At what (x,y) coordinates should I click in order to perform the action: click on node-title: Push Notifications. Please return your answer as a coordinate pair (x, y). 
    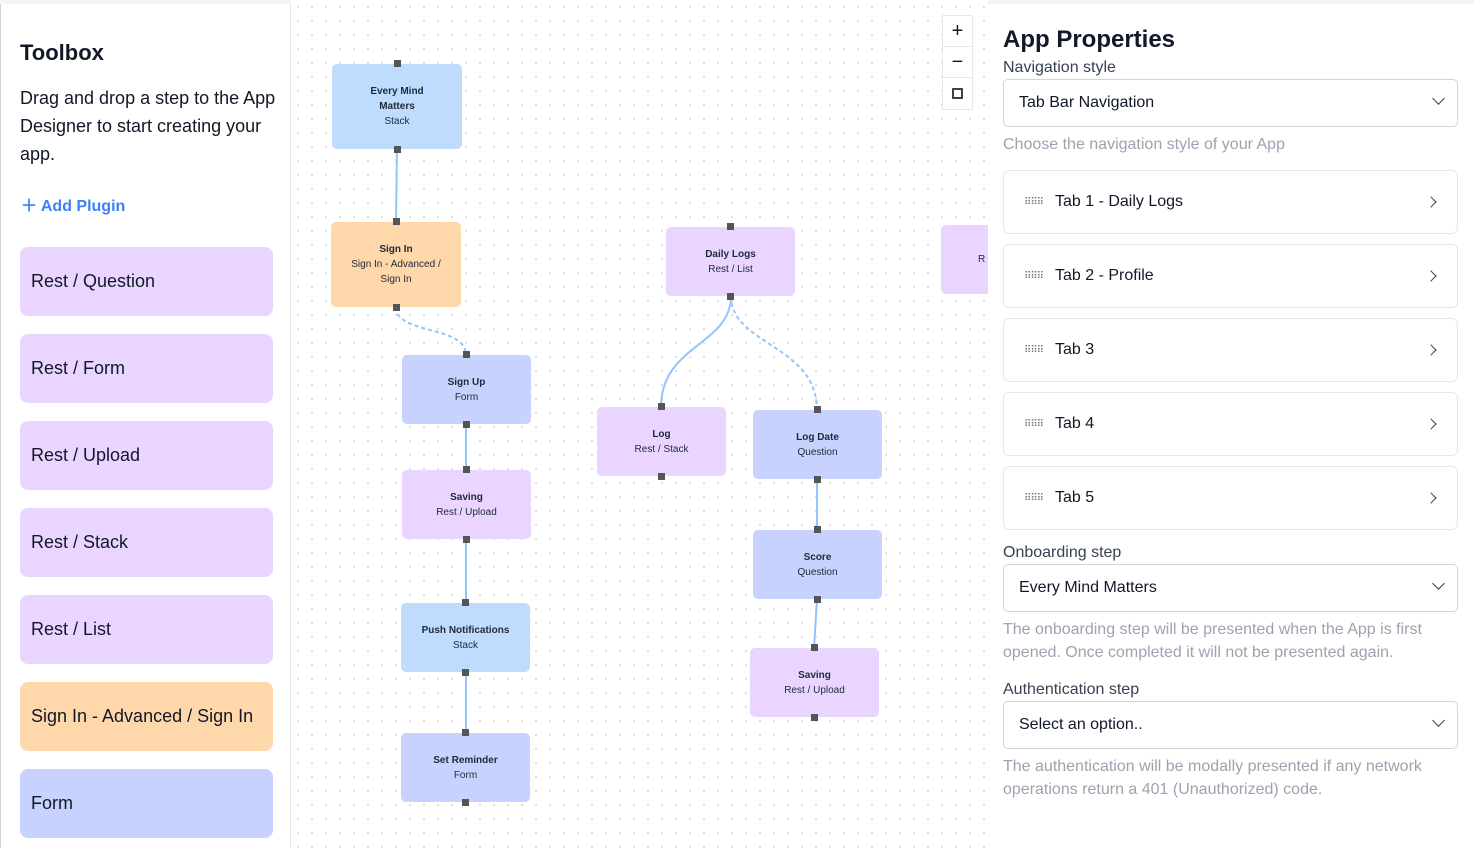
    Looking at the image, I should click on (465, 630).